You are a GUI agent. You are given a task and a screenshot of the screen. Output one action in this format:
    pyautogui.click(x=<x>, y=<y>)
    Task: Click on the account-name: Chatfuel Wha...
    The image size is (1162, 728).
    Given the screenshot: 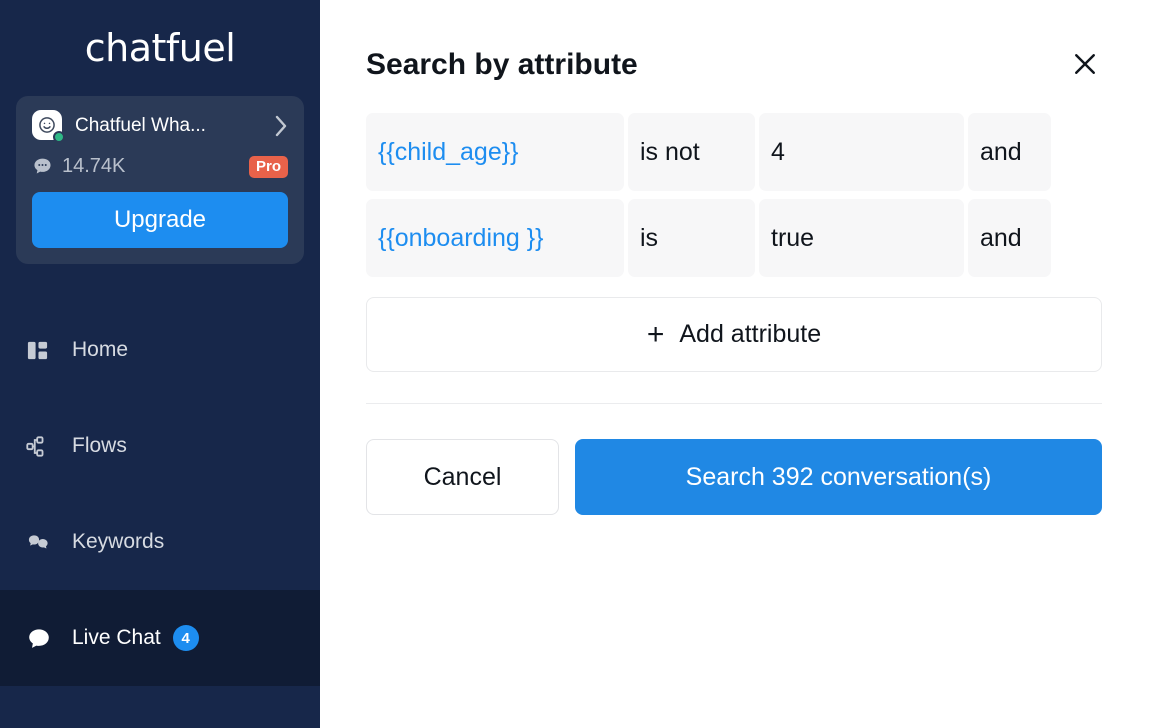 What is the action you would take?
    pyautogui.click(x=140, y=125)
    